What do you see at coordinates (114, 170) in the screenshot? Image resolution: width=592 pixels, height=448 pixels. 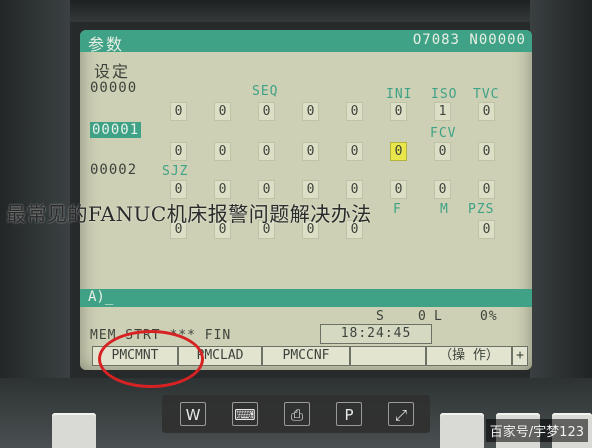 I see `param-row-label: 00002` at bounding box center [114, 170].